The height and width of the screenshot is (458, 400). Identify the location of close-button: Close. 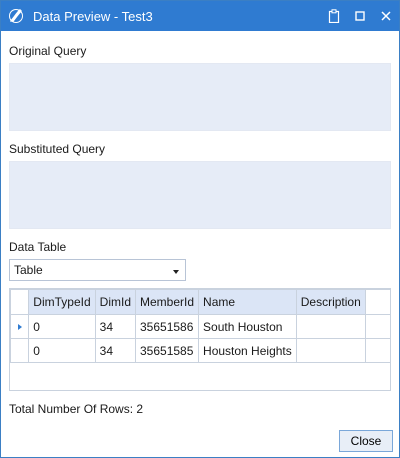
(366, 441).